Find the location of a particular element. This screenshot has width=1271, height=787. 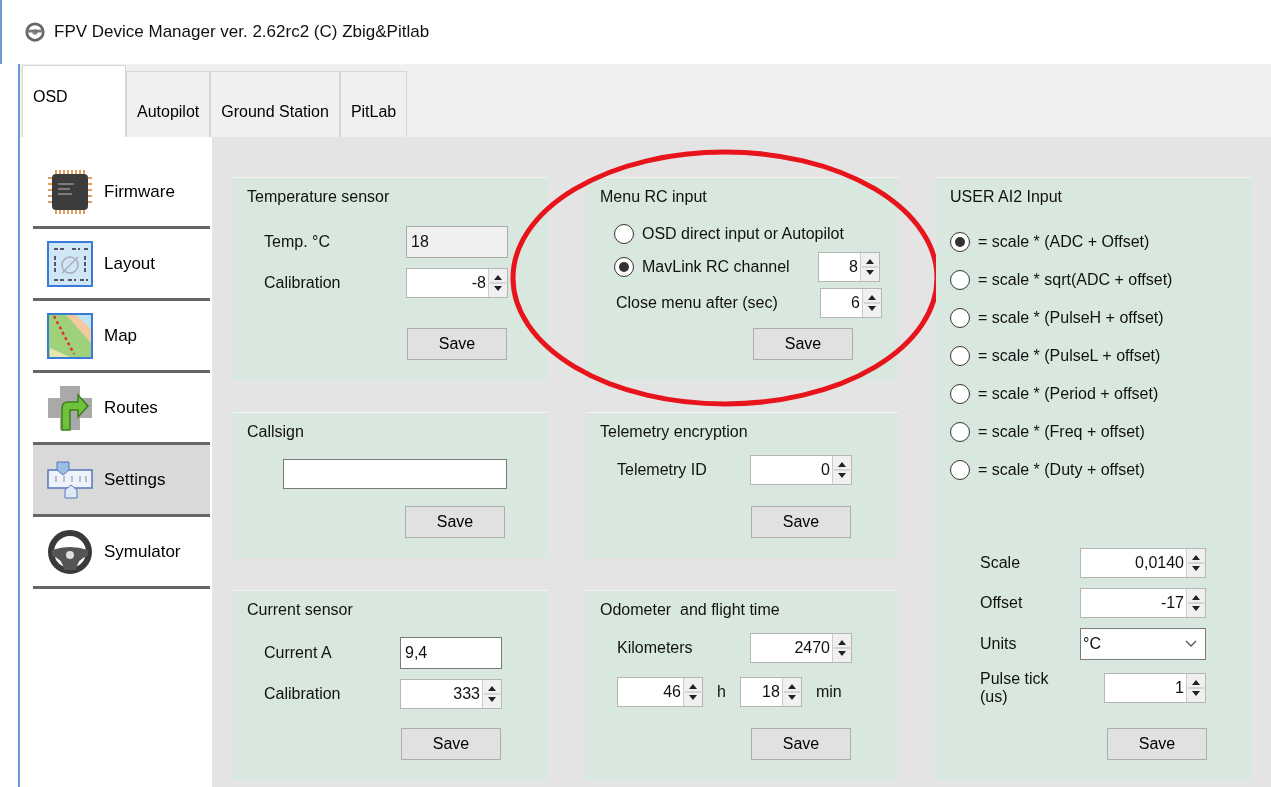

spin-box: 0,0140 is located at coordinates (1143, 563).